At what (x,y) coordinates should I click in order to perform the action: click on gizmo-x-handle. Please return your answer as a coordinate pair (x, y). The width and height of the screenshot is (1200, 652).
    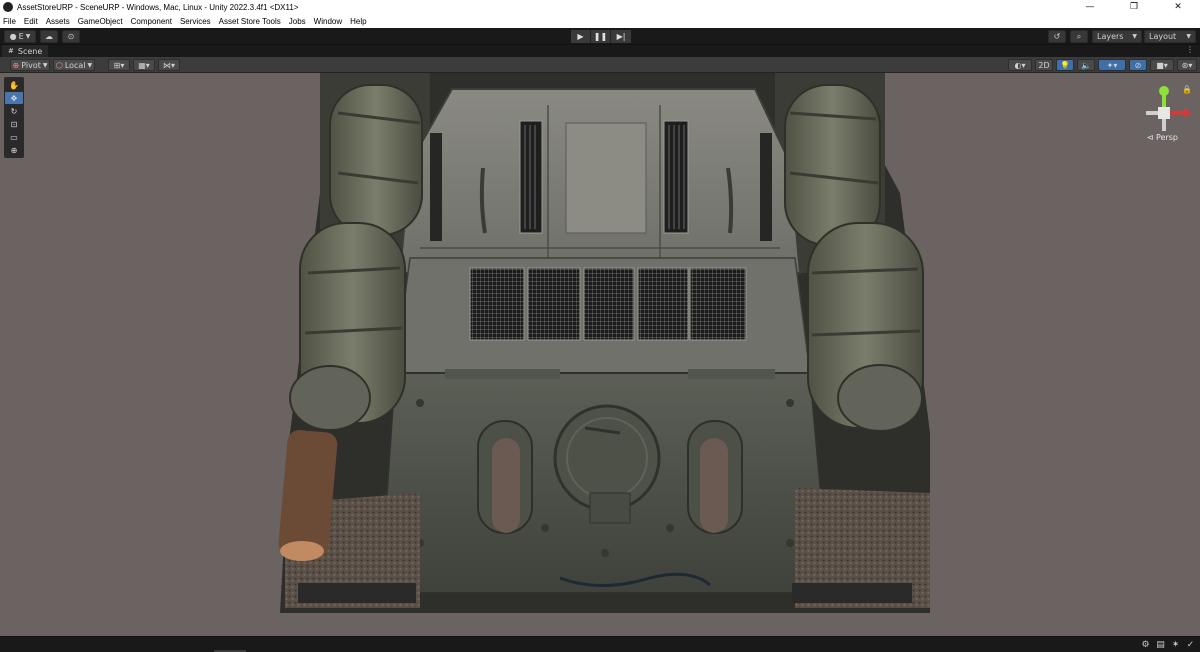
    Looking at the image, I should click on (1188, 113).